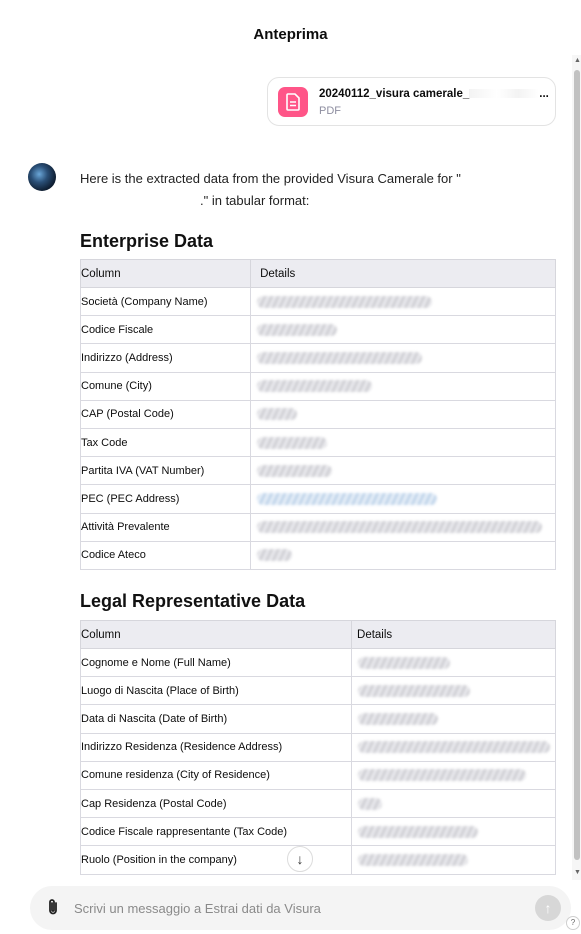 This screenshot has height=934, width=581. What do you see at coordinates (165, 527) in the screenshot?
I see `row-label: Attività Prevalente` at bounding box center [165, 527].